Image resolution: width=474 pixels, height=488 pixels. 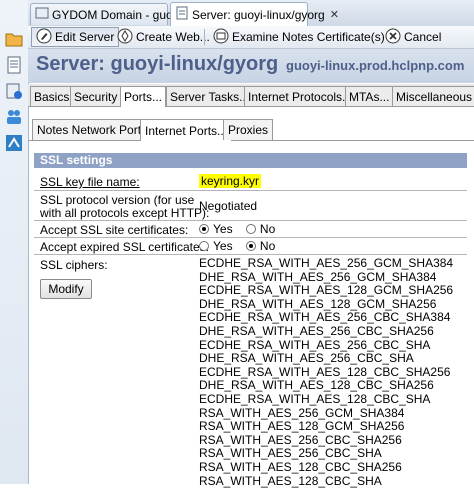 I want to click on key-file-value: keyring.kyr, so click(x=230, y=181).